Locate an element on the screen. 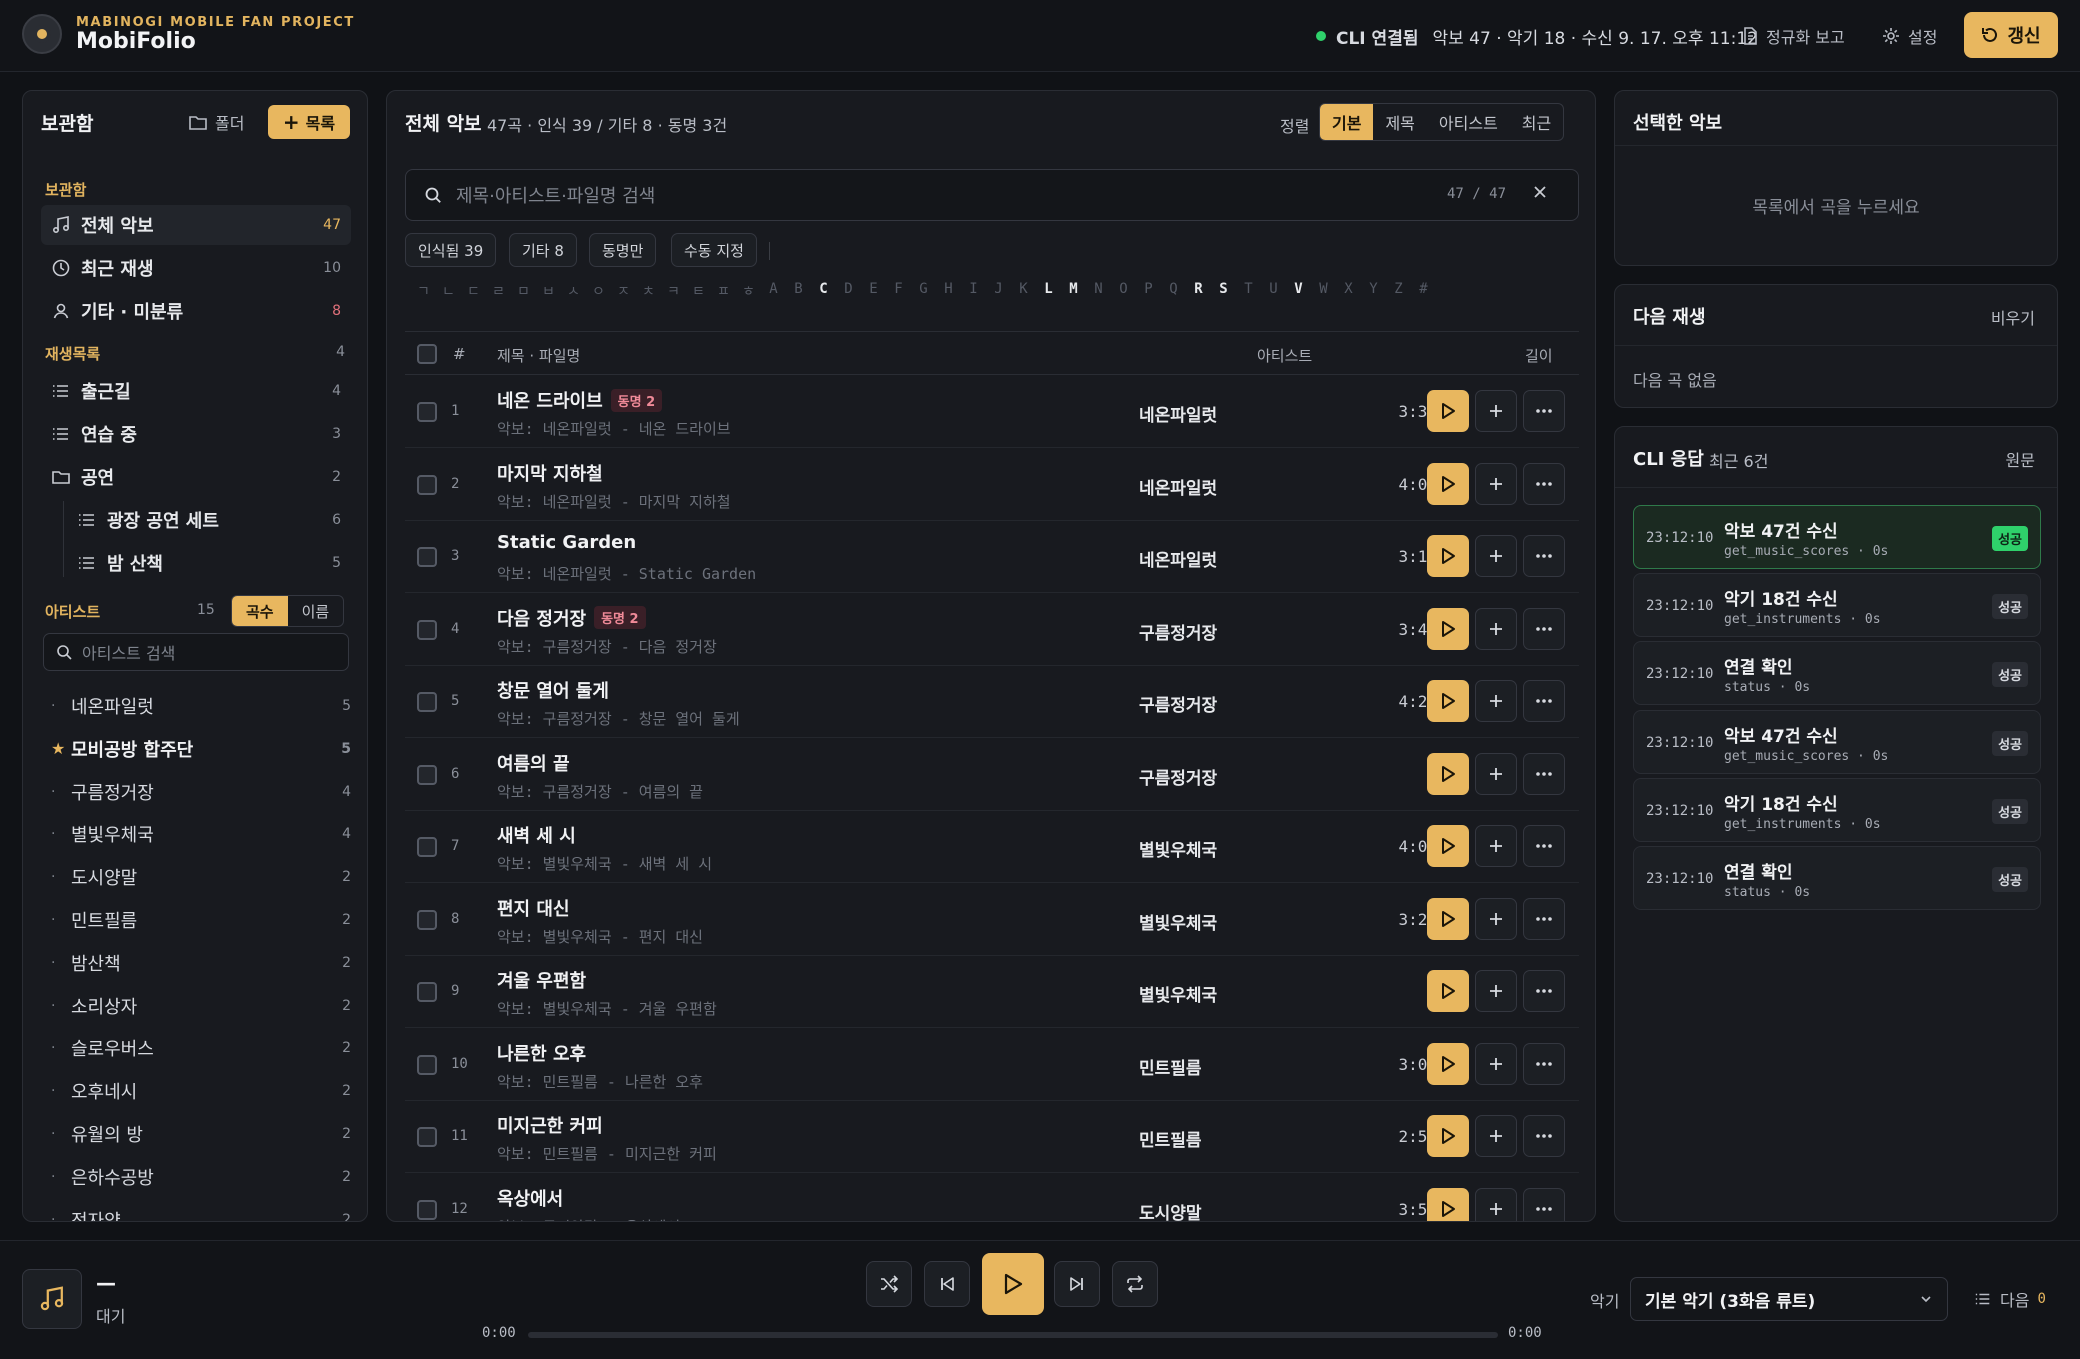 This screenshot has height=1359, width=2080. artist-item: · 슬로우버스 2 is located at coordinates (201, 1048).